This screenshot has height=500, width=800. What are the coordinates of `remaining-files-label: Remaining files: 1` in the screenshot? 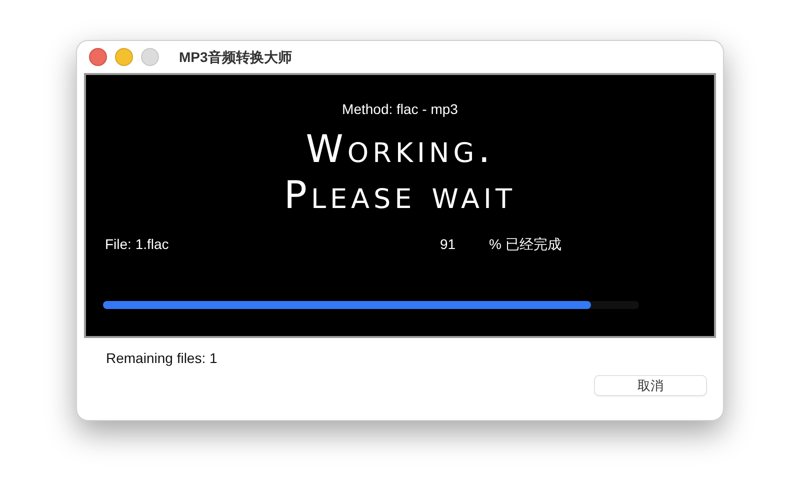 It's located at (162, 358).